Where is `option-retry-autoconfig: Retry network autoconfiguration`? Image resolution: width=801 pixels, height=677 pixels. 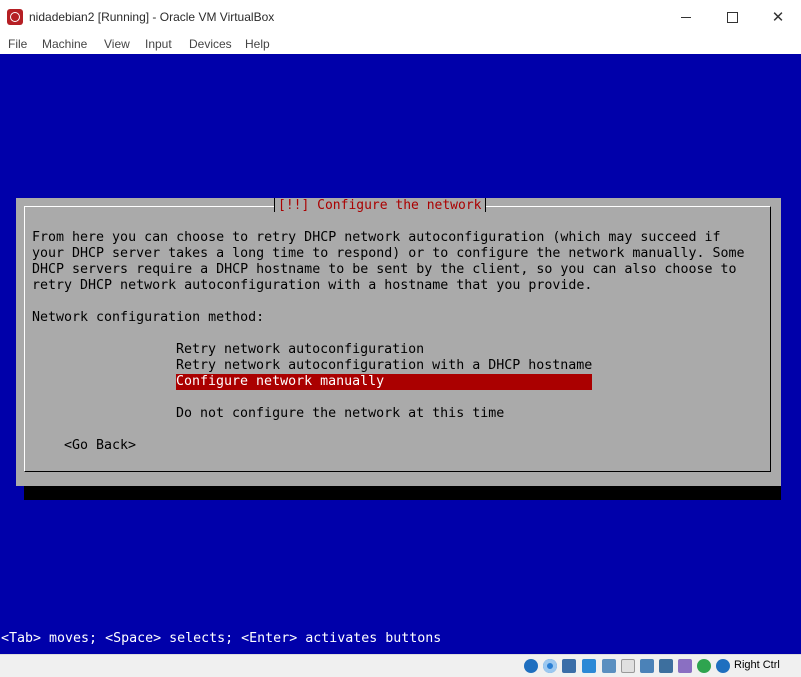 option-retry-autoconfig: Retry network autoconfiguration is located at coordinates (300, 350).